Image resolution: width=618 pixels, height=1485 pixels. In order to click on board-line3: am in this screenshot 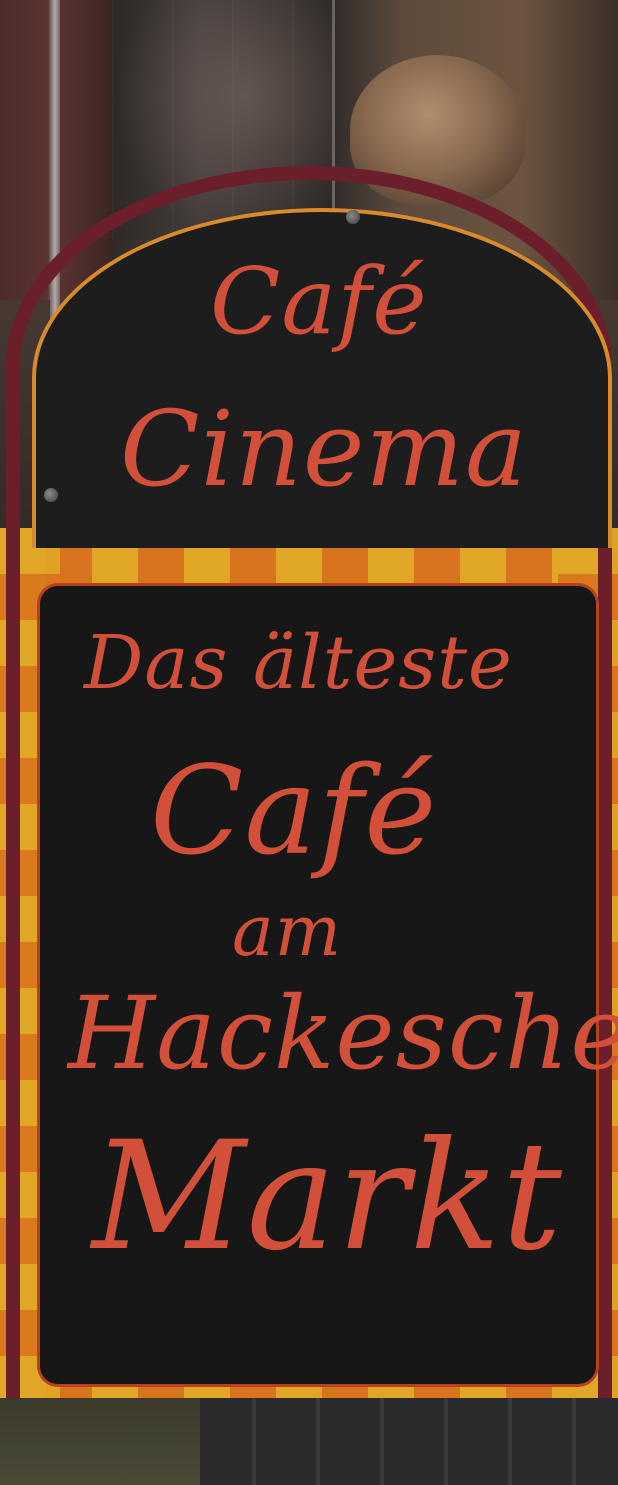, I will do `click(287, 931)`.